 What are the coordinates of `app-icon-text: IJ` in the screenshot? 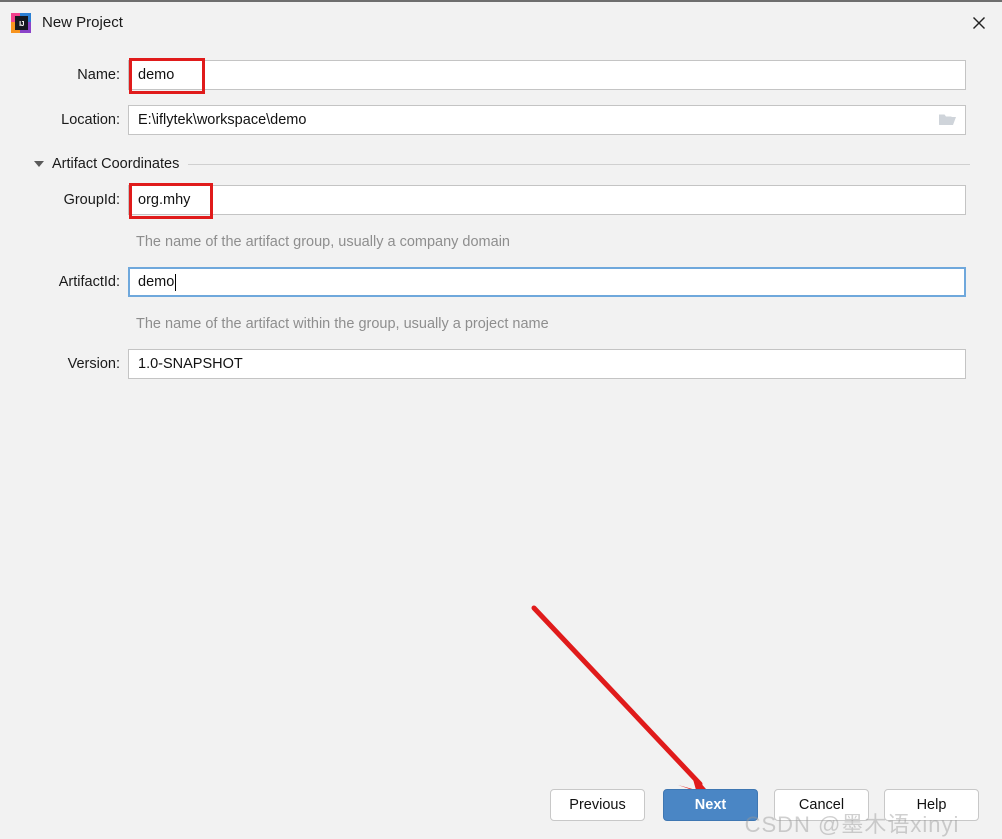 It's located at (21, 24).